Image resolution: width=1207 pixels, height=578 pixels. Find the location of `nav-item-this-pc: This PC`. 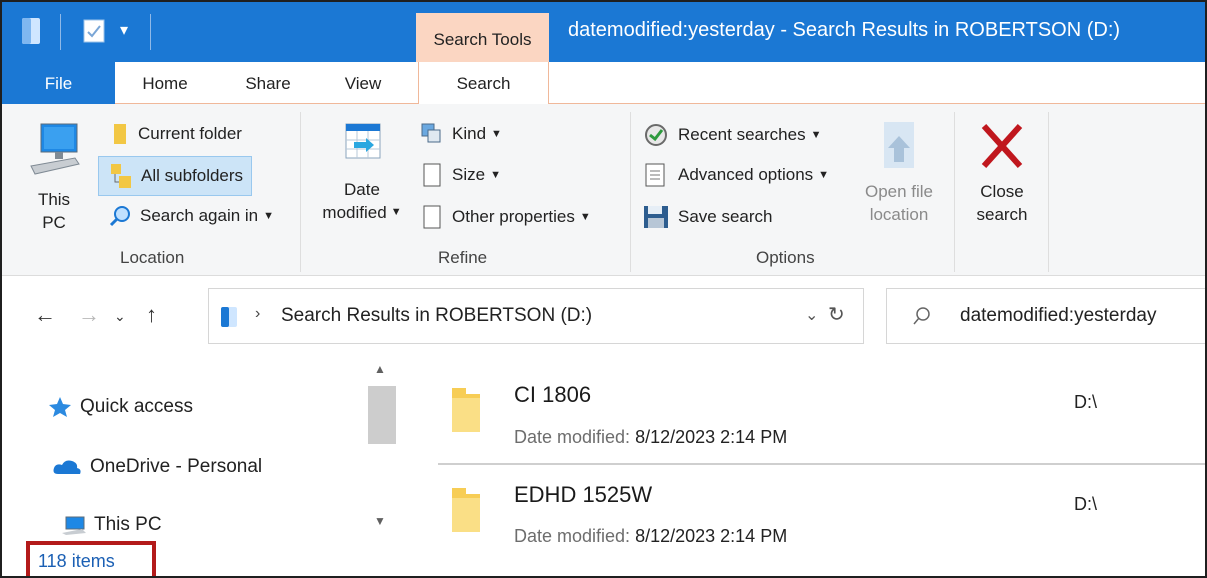

nav-item-this-pc: This PC is located at coordinates (112, 525).